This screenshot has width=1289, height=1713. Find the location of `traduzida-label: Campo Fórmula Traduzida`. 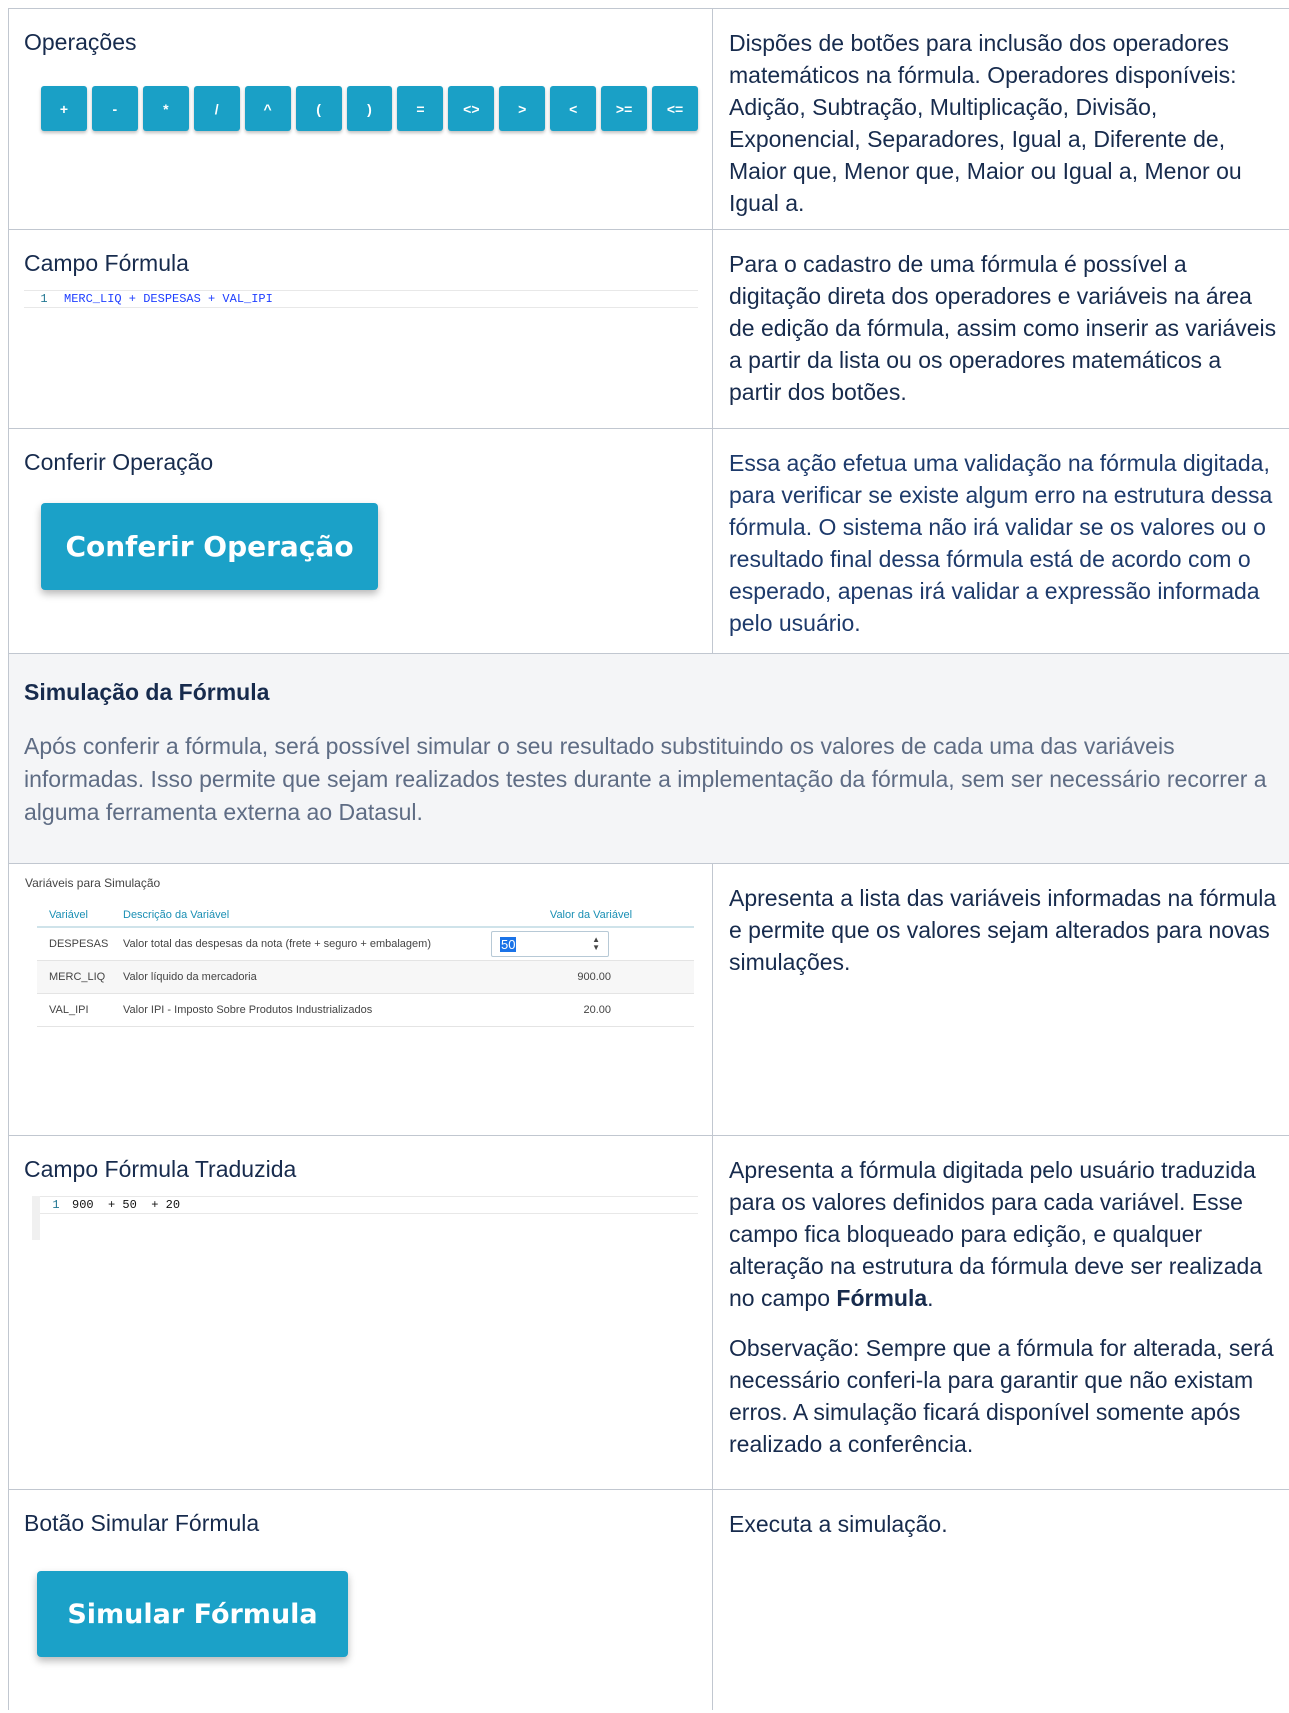

traduzida-label: Campo Fórmula Traduzida is located at coordinates (160, 1169).